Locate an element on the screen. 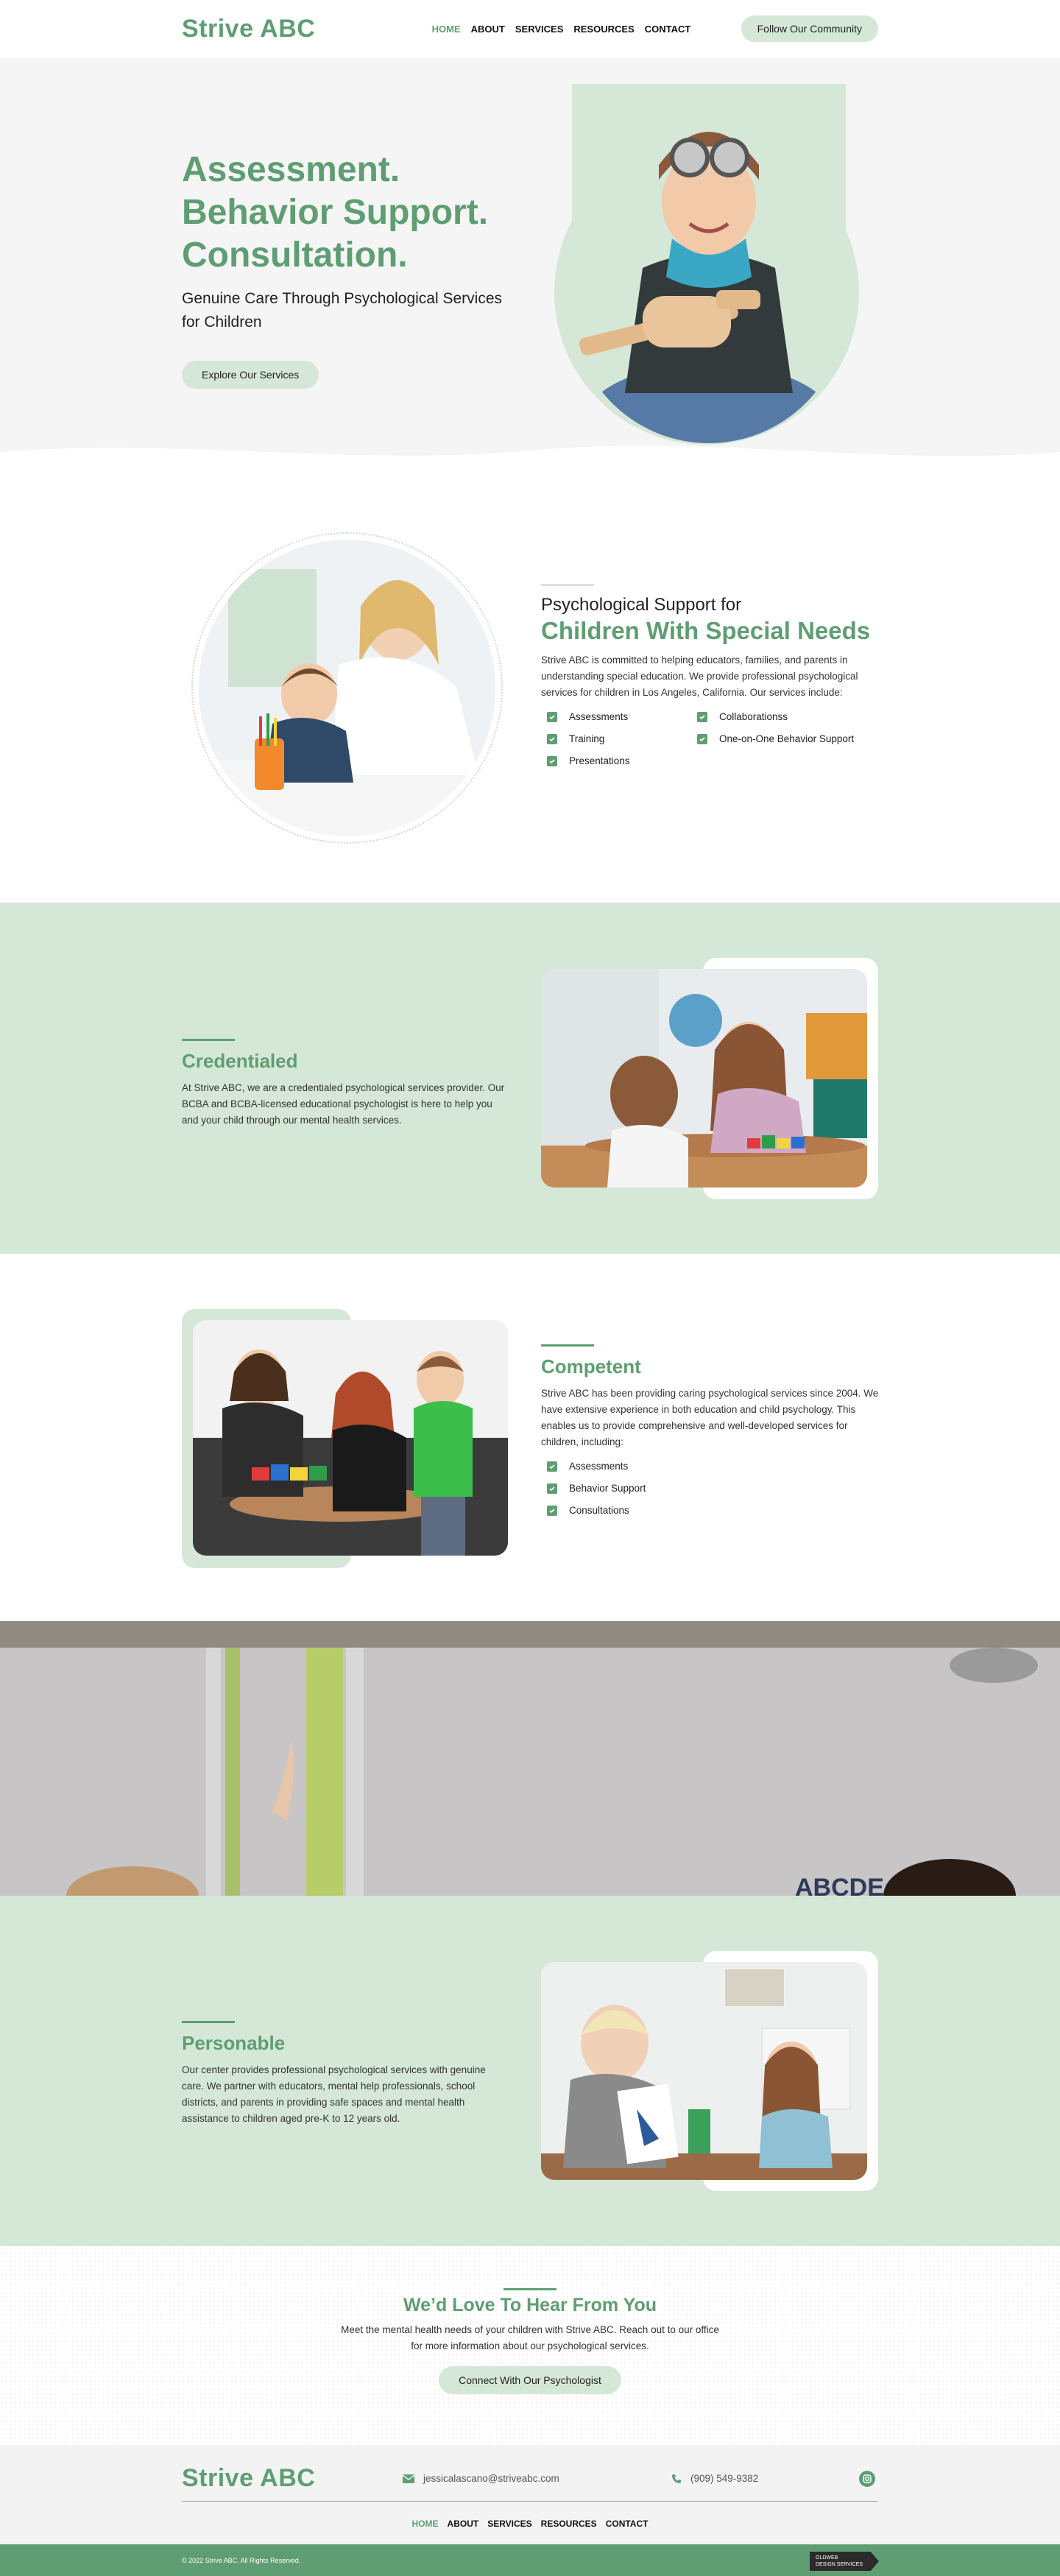 The image size is (1060, 2576). banner-letters: ABCDE is located at coordinates (839, 1885).